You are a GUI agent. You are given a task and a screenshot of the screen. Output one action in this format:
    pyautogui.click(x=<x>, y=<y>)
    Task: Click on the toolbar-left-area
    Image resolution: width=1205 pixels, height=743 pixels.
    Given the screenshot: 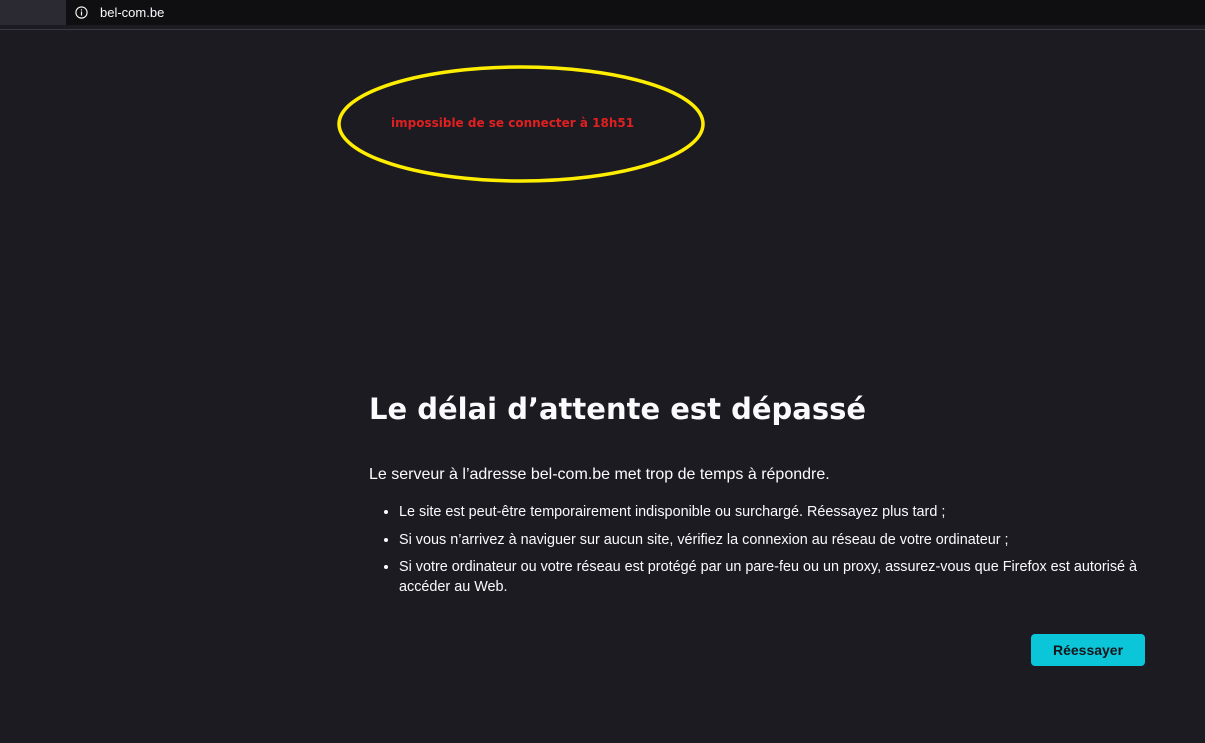 What is the action you would take?
    pyautogui.click(x=33, y=12)
    